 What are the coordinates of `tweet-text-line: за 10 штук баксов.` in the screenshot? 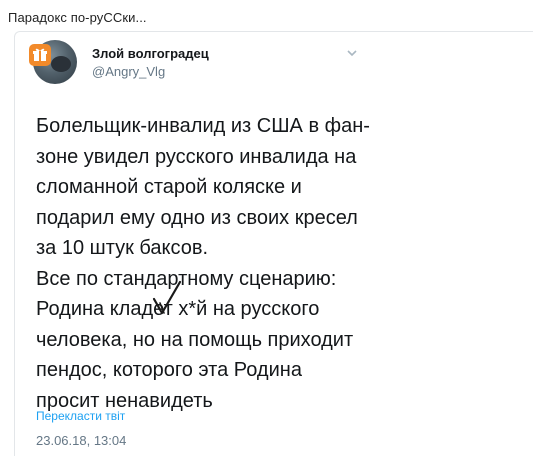 It's located at (122, 248).